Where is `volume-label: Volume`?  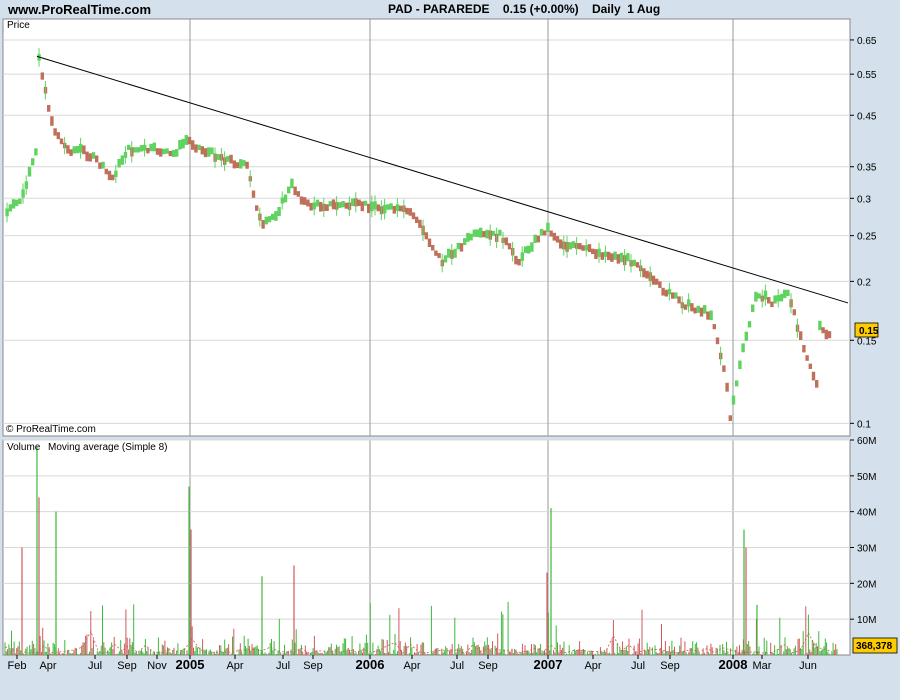 volume-label: Volume is located at coordinates (24, 447).